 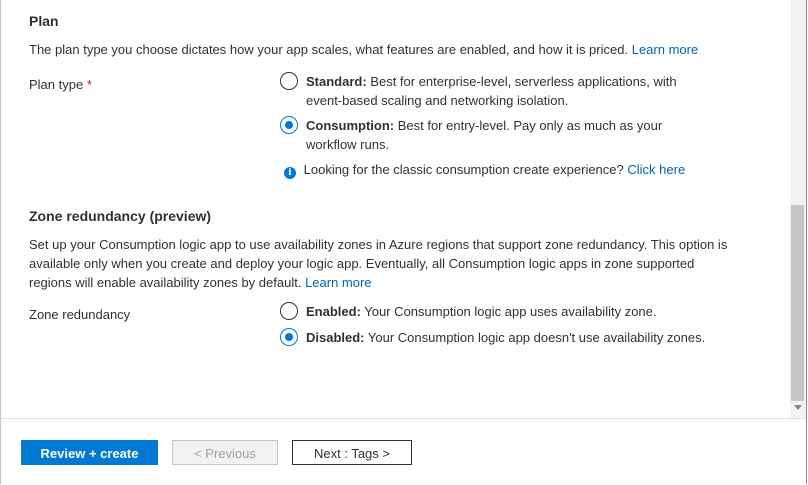 What do you see at coordinates (798, 407) in the screenshot?
I see `chevron-down-icon` at bounding box center [798, 407].